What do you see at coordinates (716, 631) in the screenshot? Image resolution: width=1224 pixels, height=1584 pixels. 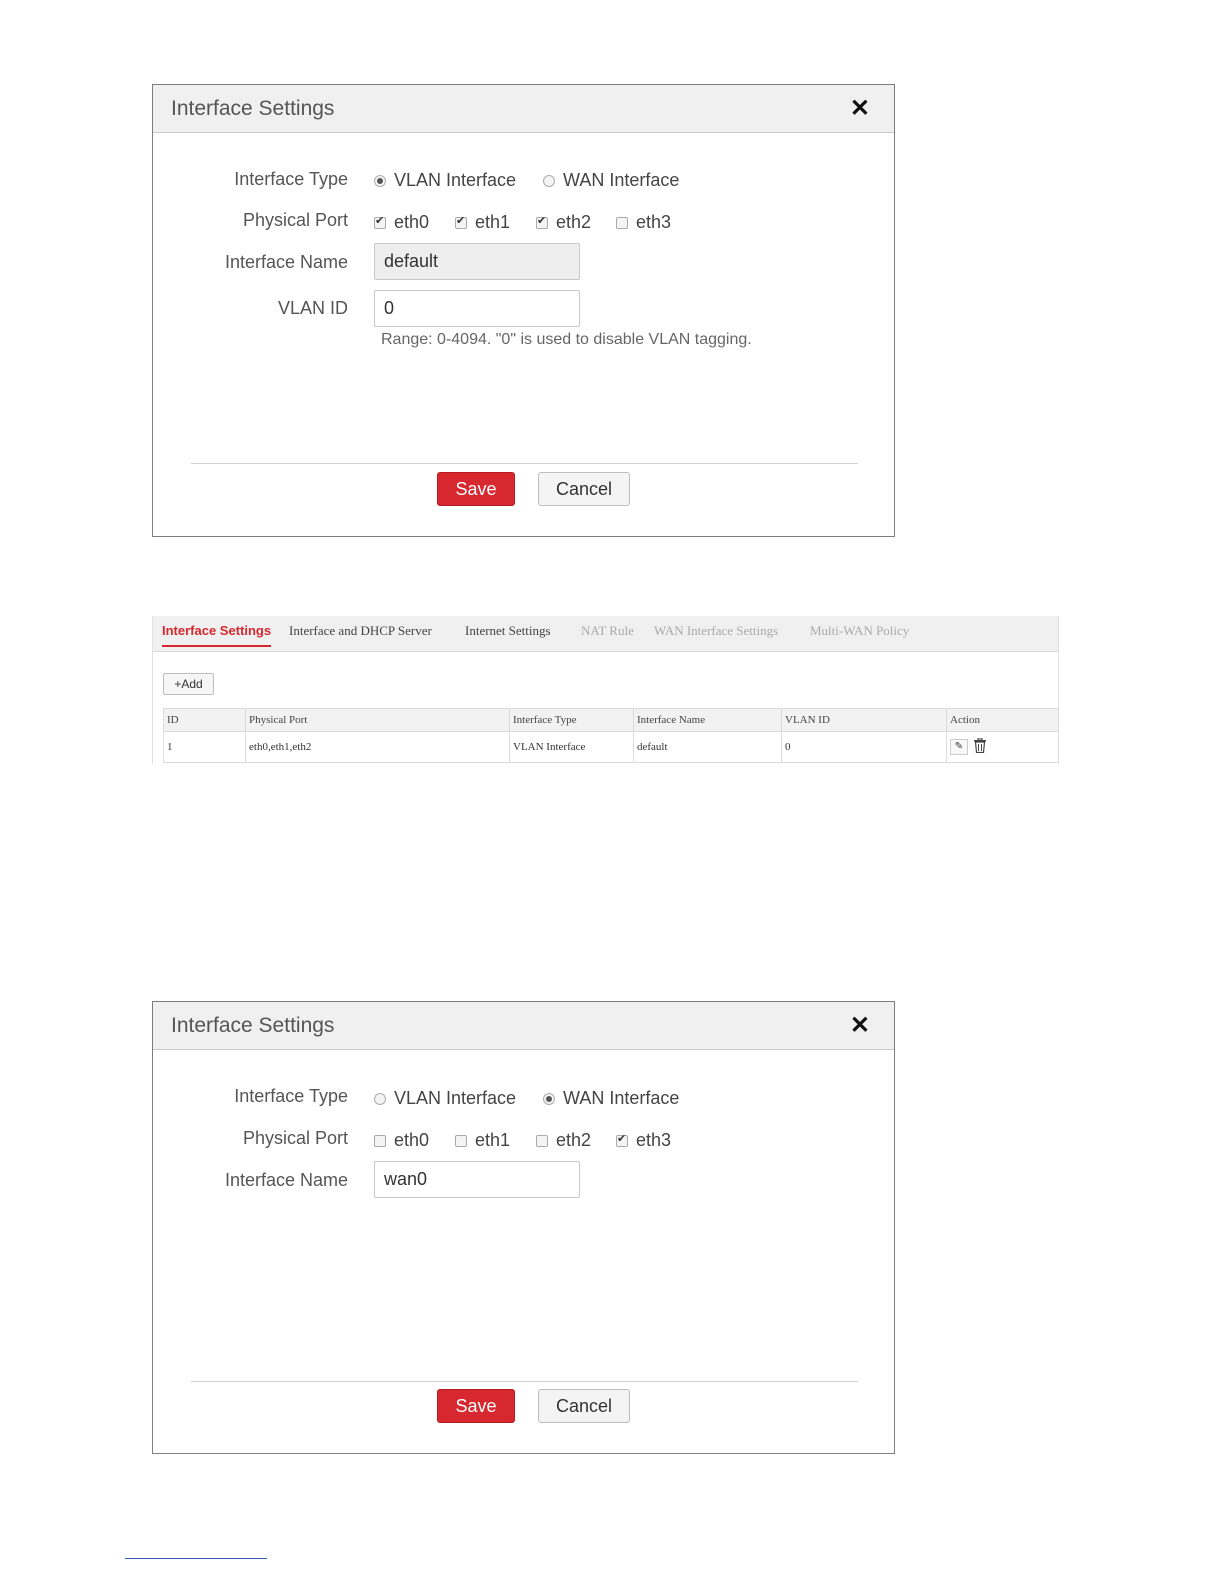 I see `tab-wan-interface-settings: WAN Interface Settings` at bounding box center [716, 631].